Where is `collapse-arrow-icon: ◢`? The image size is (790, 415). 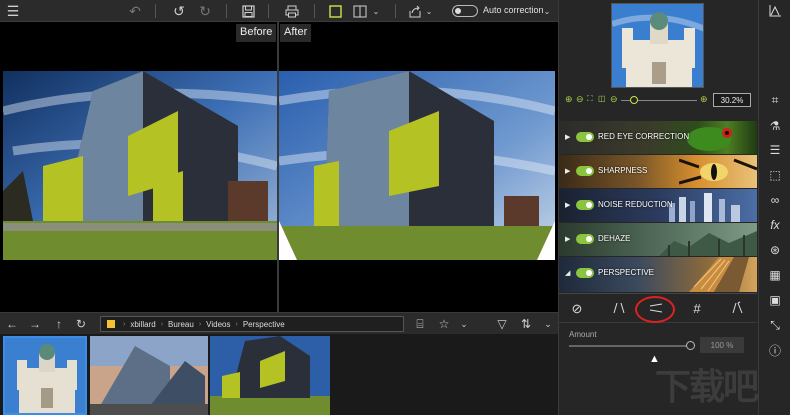 collapse-arrow-icon: ◢ is located at coordinates (567, 273).